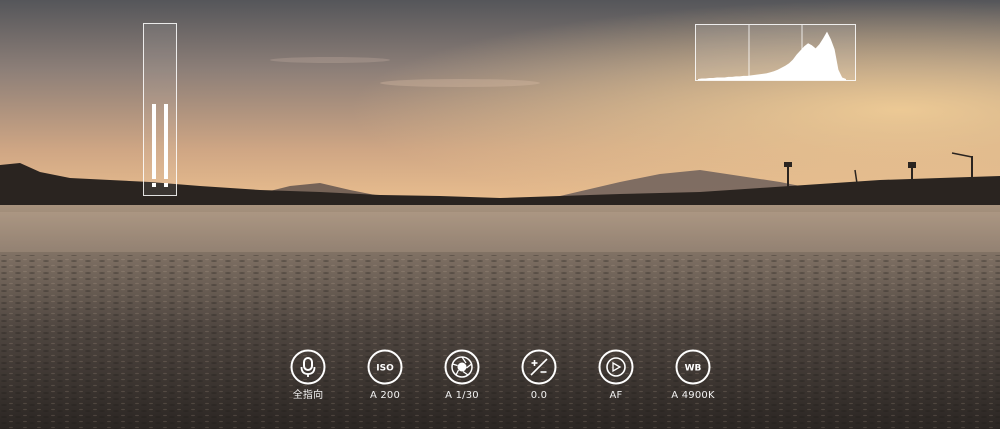 The image size is (1000, 429). I want to click on histogram-graph, so click(772, 52).